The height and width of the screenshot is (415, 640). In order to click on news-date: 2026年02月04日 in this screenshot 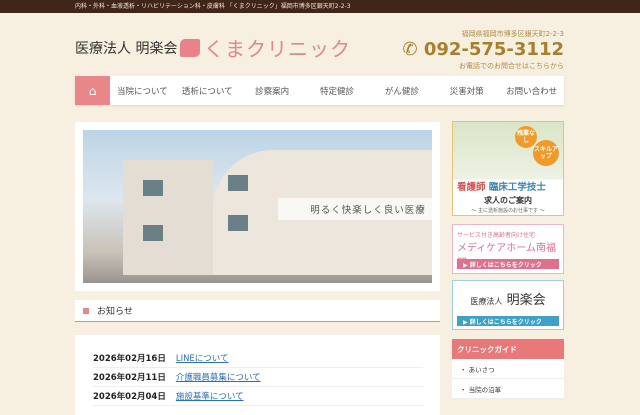, I will do `click(129, 397)`.